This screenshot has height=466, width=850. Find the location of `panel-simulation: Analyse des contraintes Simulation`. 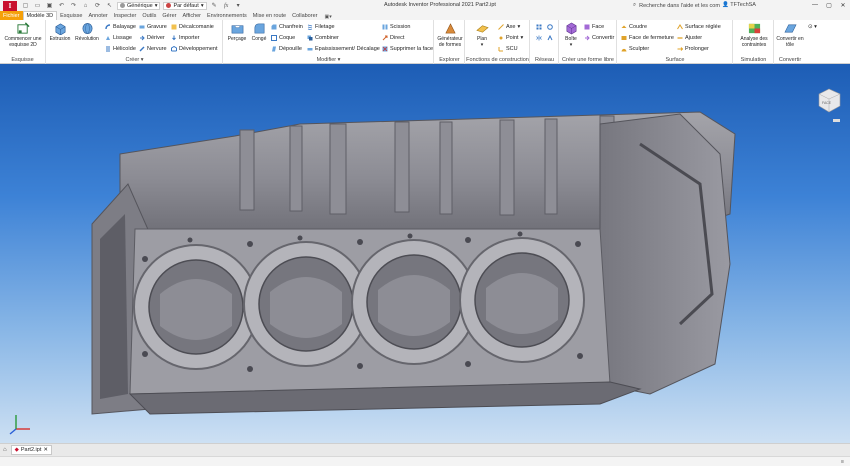

panel-simulation: Analyse des contraintes Simulation is located at coordinates (754, 42).